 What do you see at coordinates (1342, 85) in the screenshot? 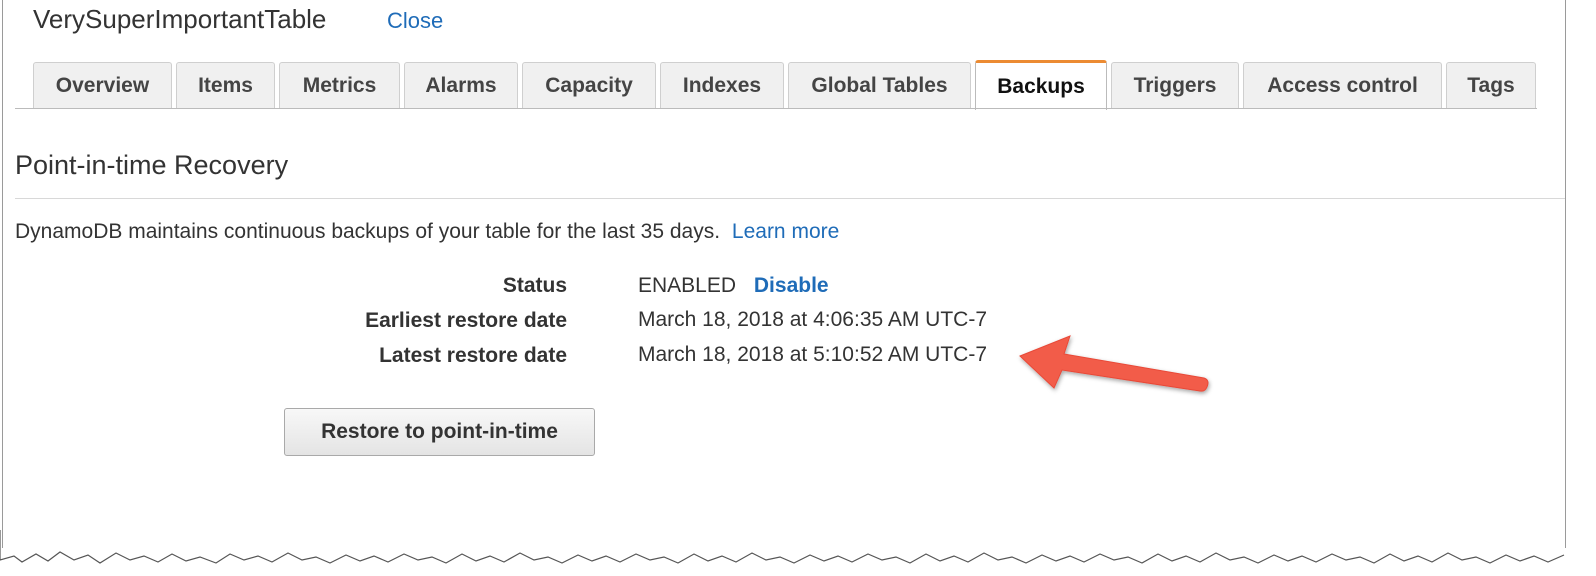
I see `tab-access-control: Access control` at bounding box center [1342, 85].